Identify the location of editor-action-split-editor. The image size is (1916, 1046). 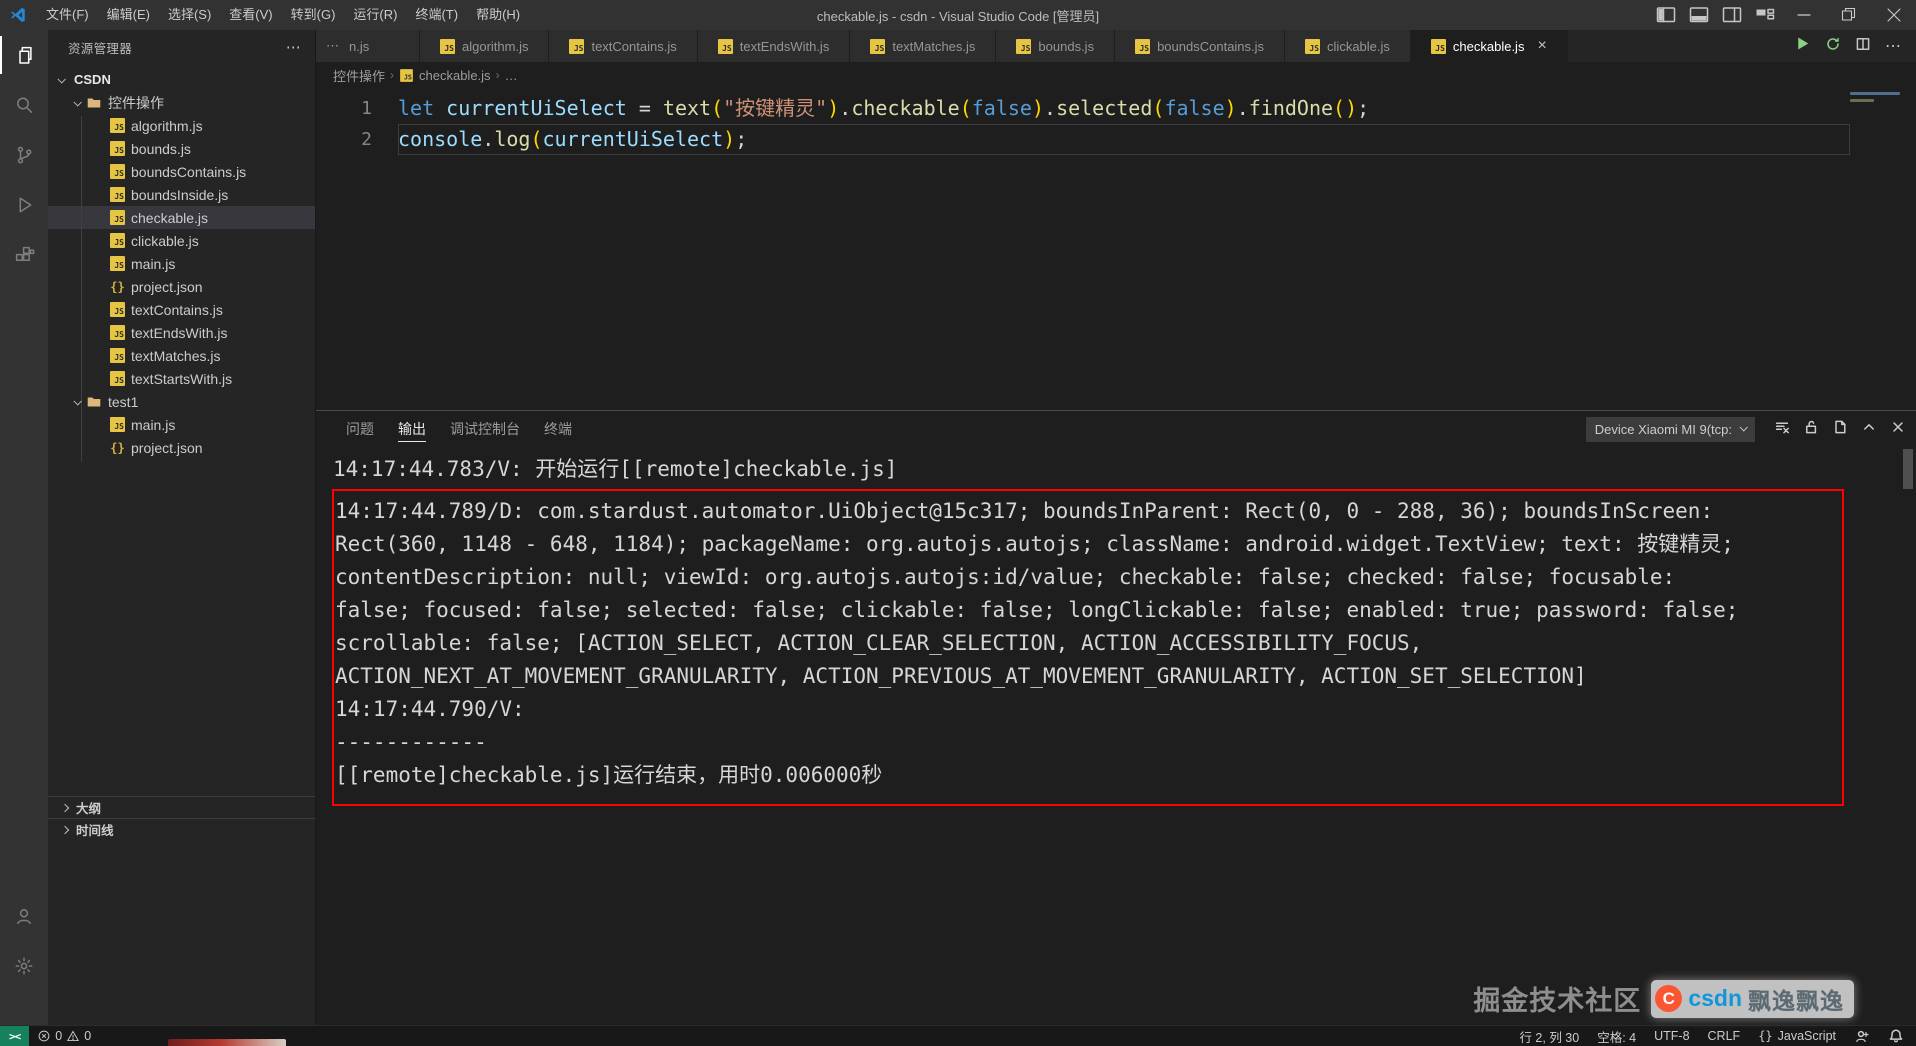
(1863, 46).